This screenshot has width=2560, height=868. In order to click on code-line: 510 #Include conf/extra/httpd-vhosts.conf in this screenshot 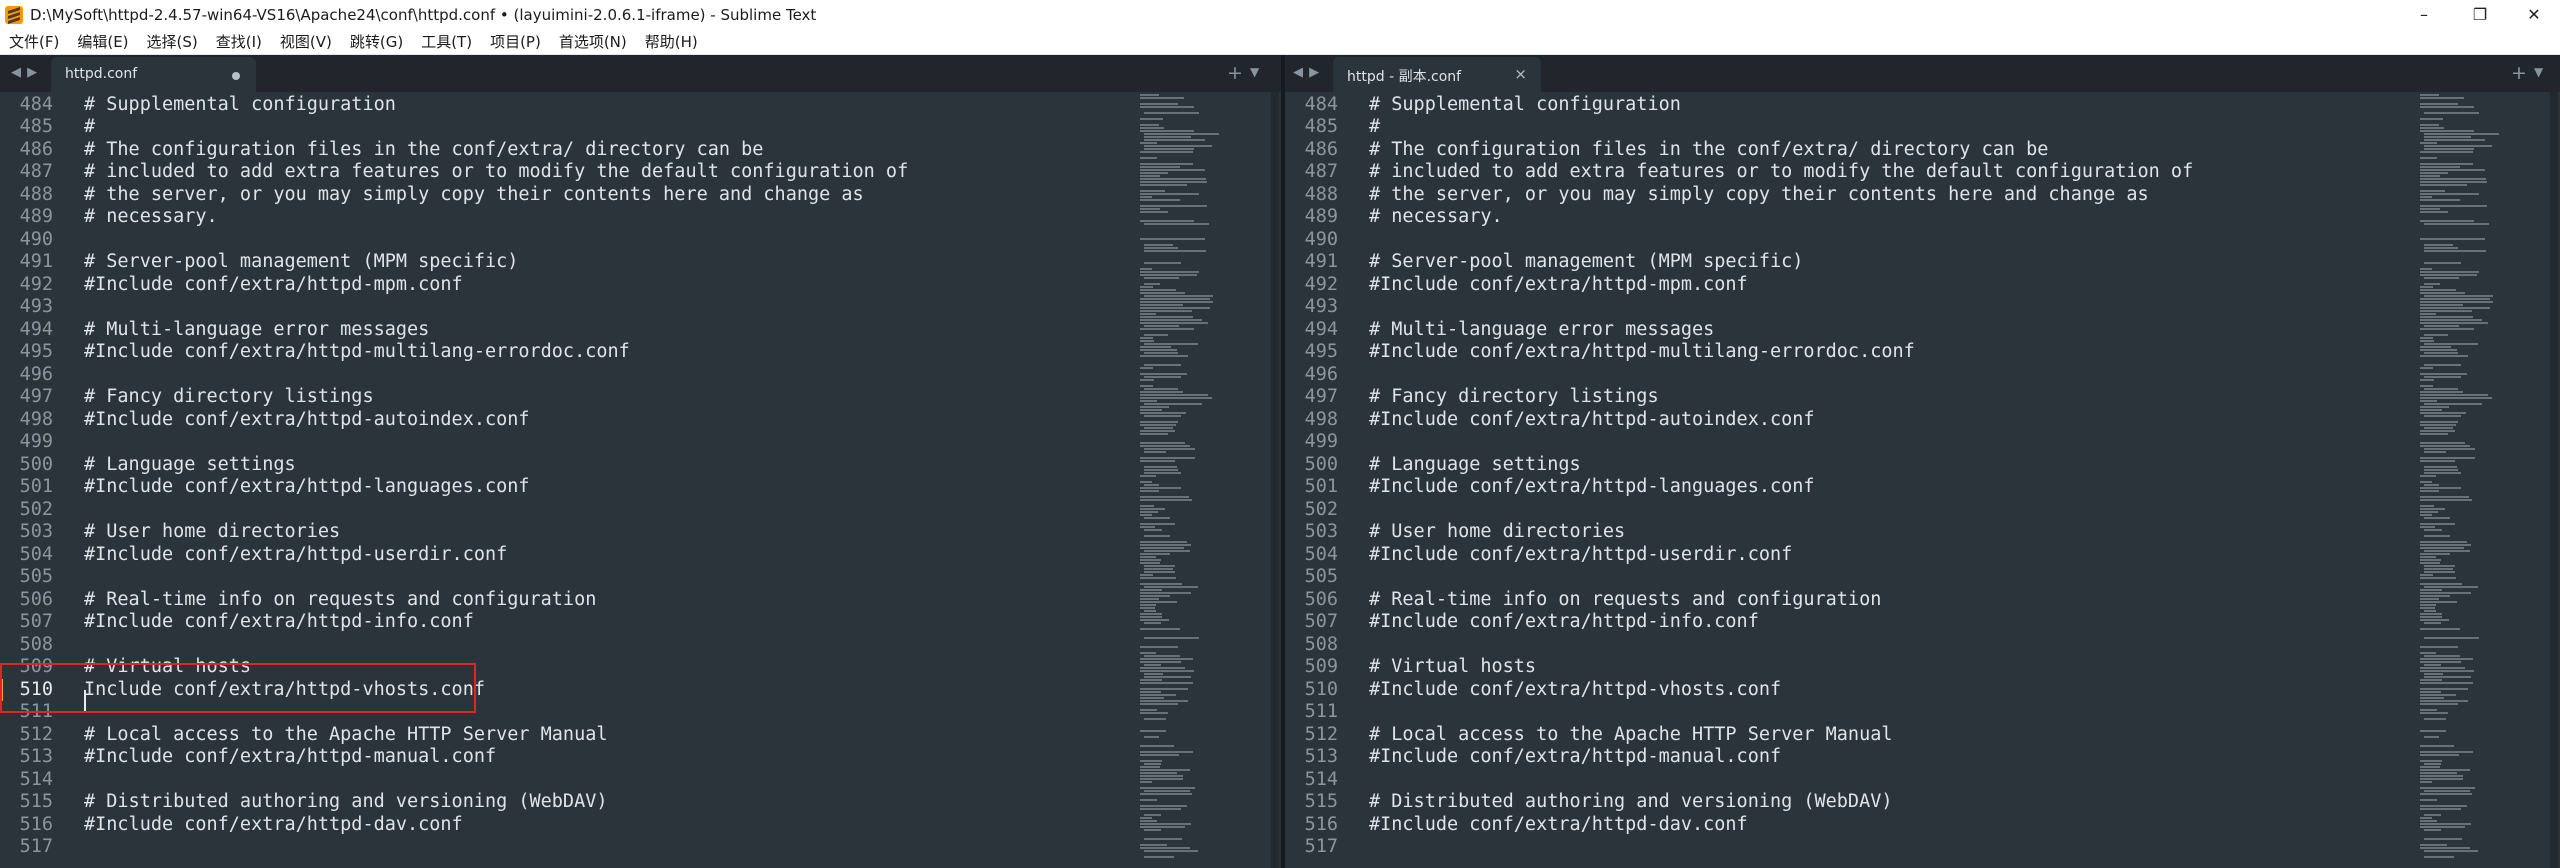, I will do `click(1922, 690)`.